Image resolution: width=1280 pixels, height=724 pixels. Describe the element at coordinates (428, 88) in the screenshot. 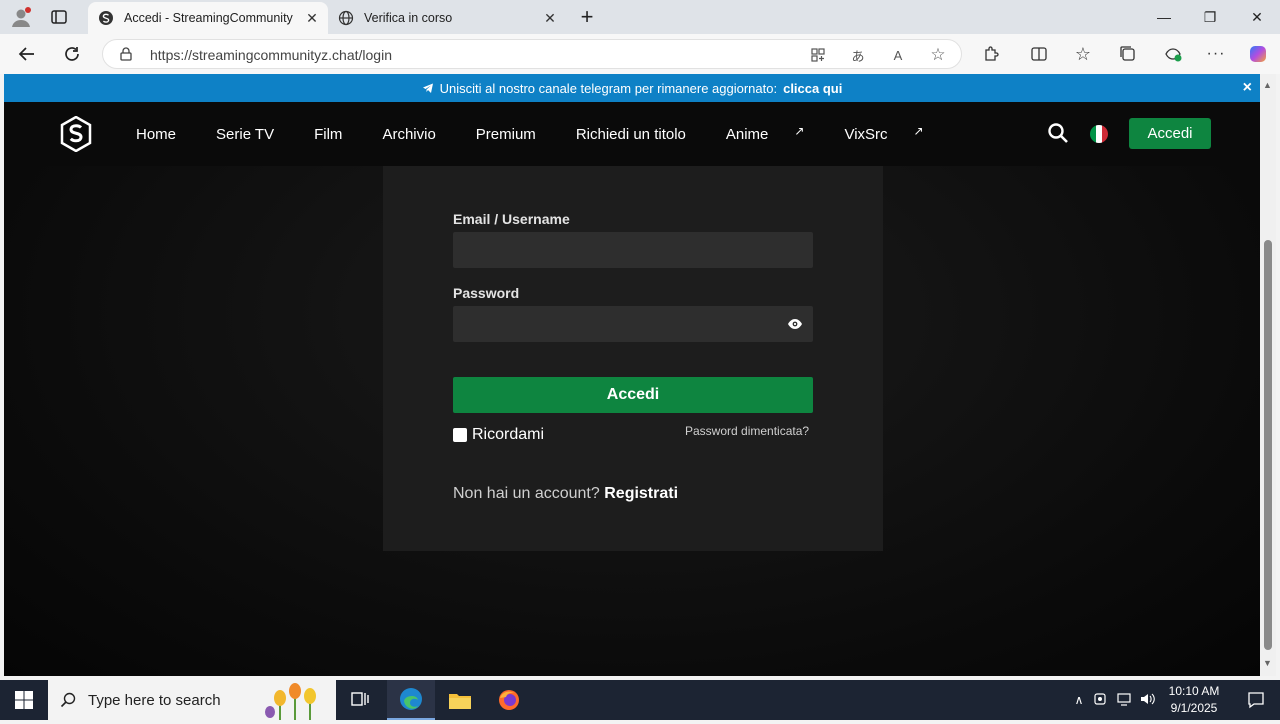

I see `telegram-icon` at that location.